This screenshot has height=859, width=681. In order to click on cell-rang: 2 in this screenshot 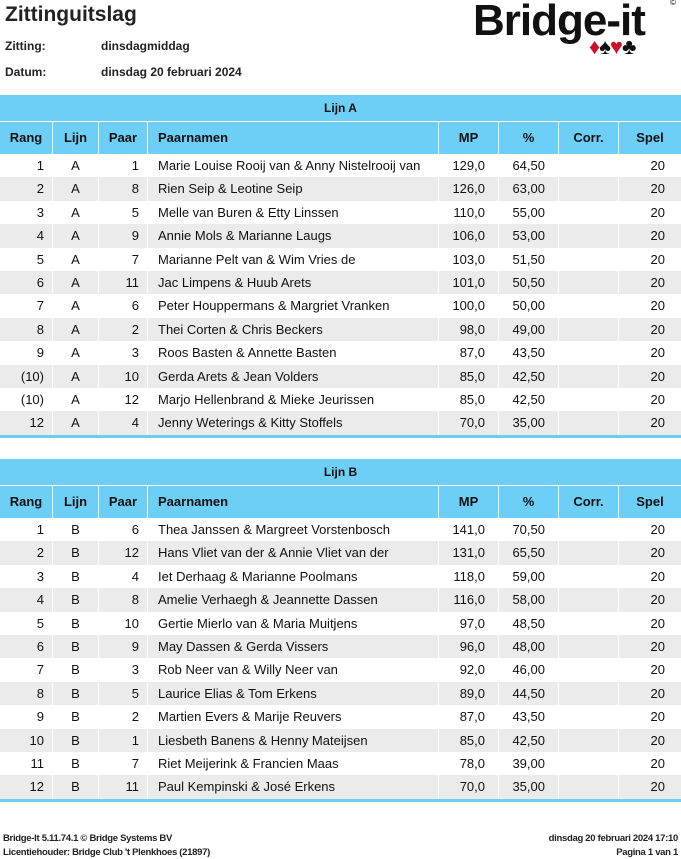, I will do `click(26, 553)`.